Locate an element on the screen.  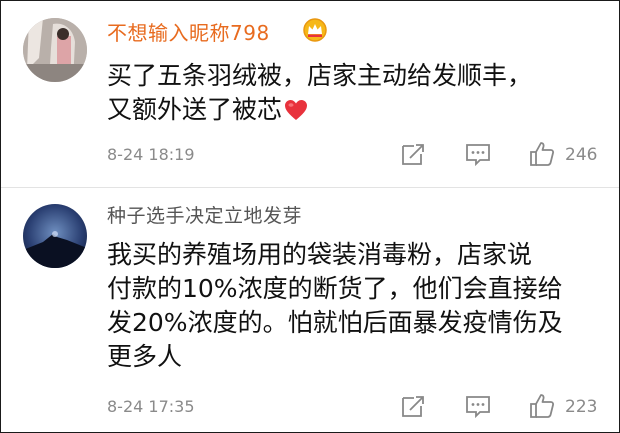
like-count: 223 is located at coordinates (581, 407).